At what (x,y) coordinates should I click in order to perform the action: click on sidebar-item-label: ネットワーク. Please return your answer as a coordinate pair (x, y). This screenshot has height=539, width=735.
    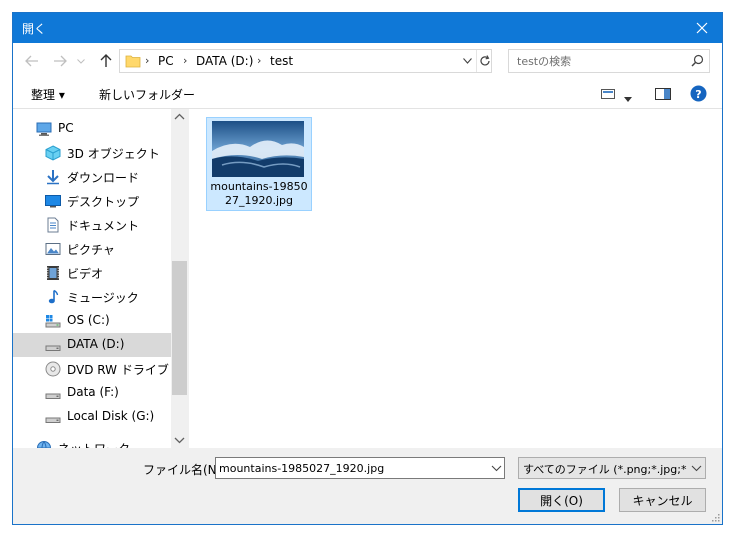
    Looking at the image, I should click on (94, 444).